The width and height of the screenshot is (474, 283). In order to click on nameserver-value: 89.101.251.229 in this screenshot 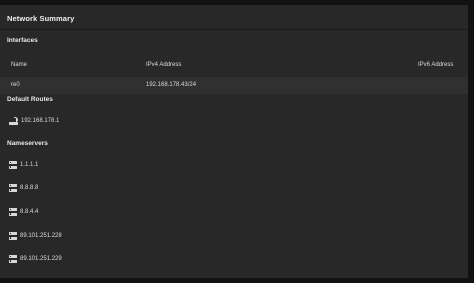, I will do `click(41, 259)`.